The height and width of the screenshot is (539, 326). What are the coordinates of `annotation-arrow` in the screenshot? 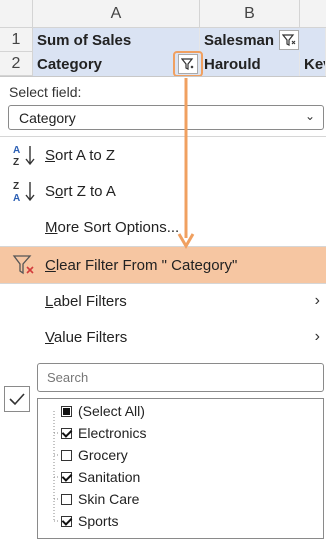 It's located at (186, 163).